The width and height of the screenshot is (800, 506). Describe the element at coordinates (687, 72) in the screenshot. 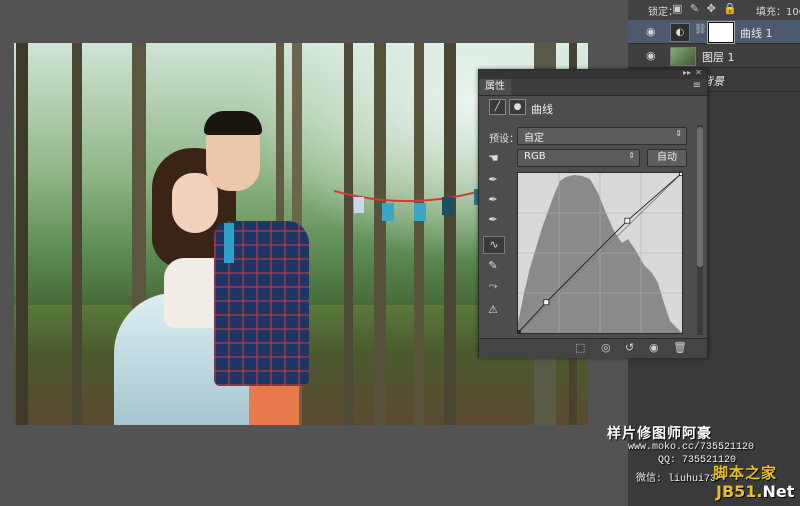

I see `collapse-icon: ▸▸` at that location.